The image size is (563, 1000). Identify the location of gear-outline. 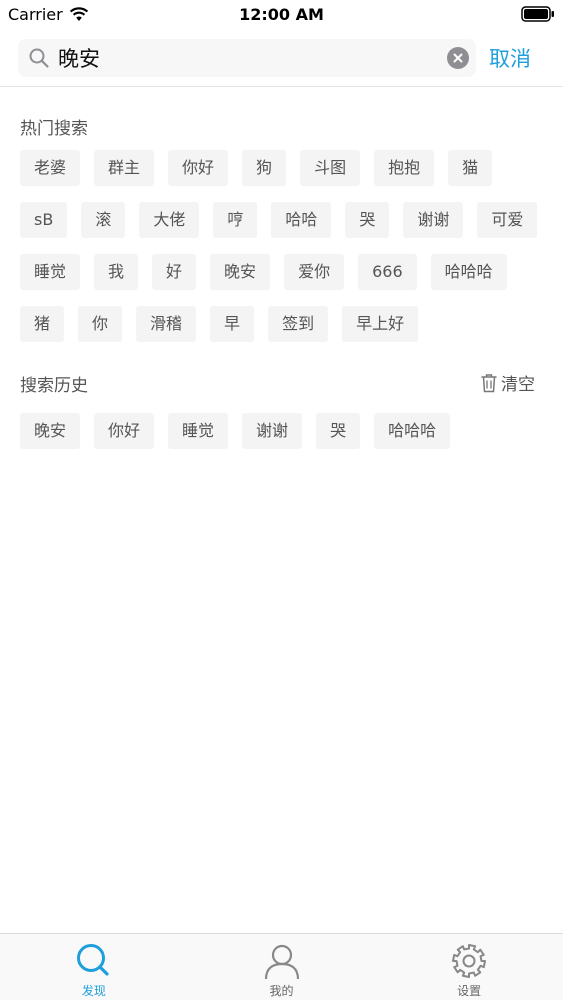
(469, 961).